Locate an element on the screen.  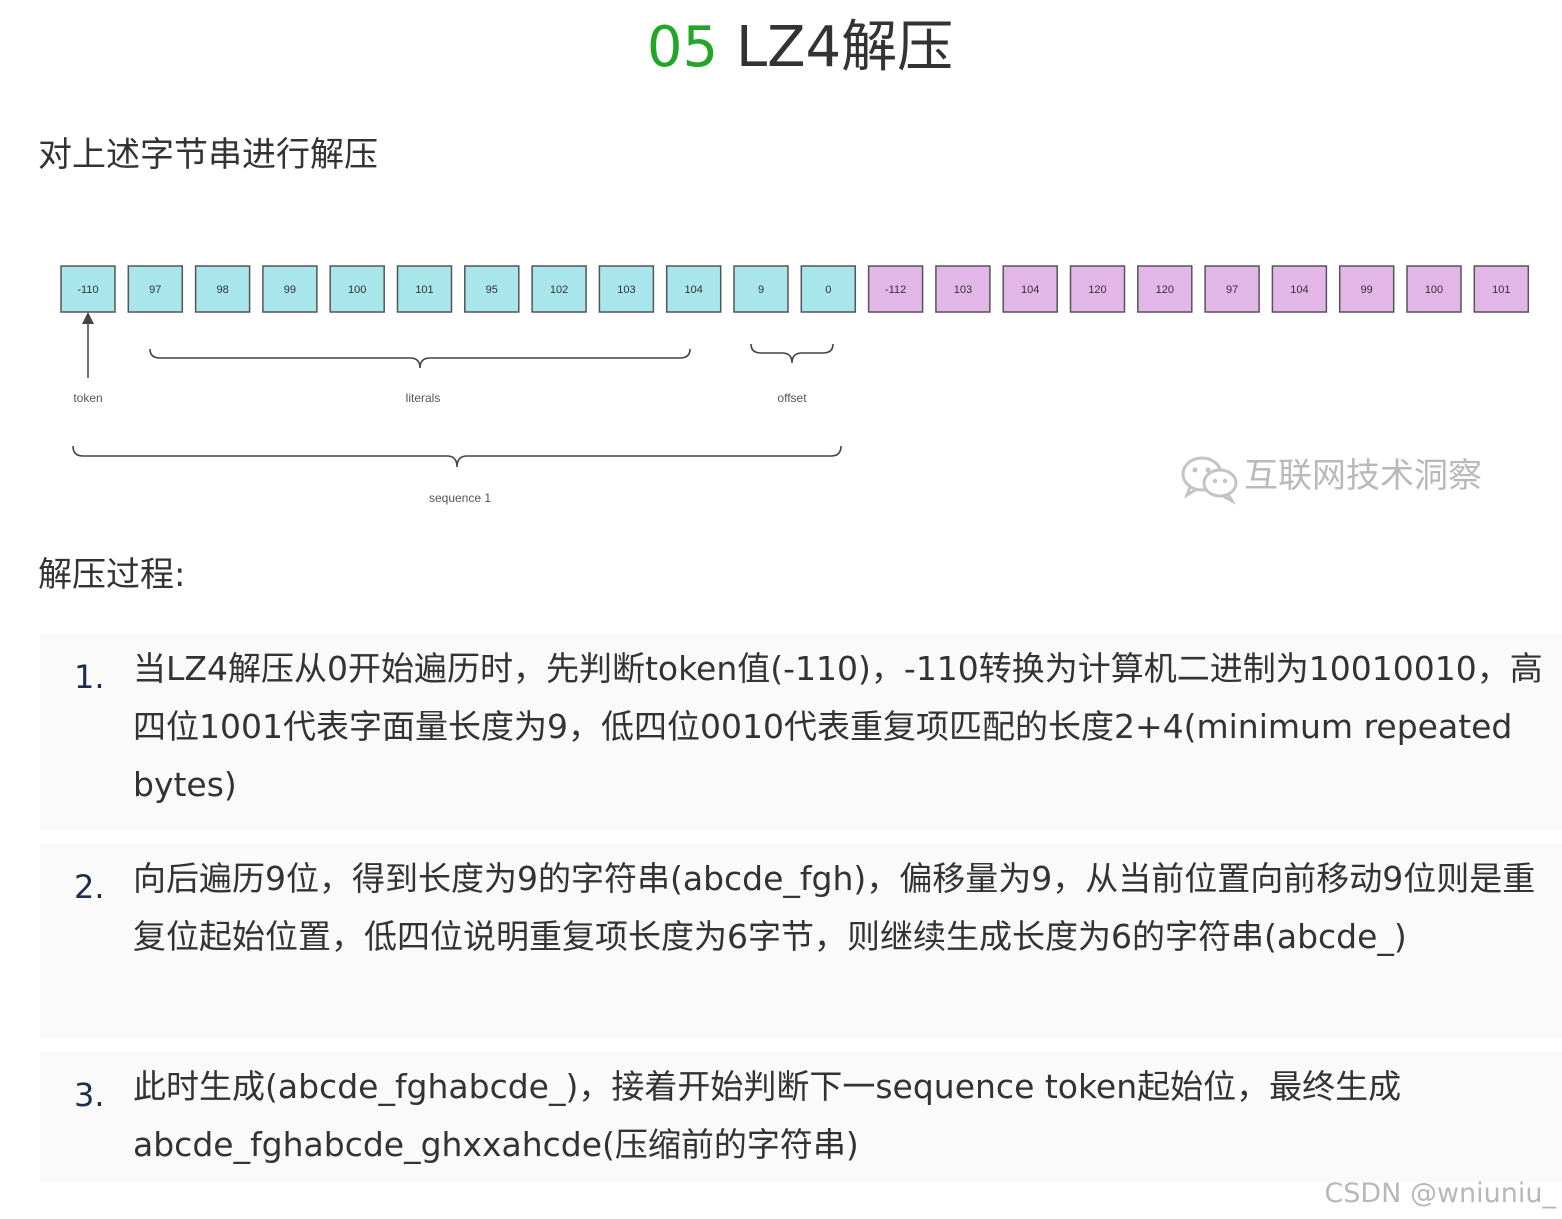
sequence-byte-cell: 0 is located at coordinates (828, 289).